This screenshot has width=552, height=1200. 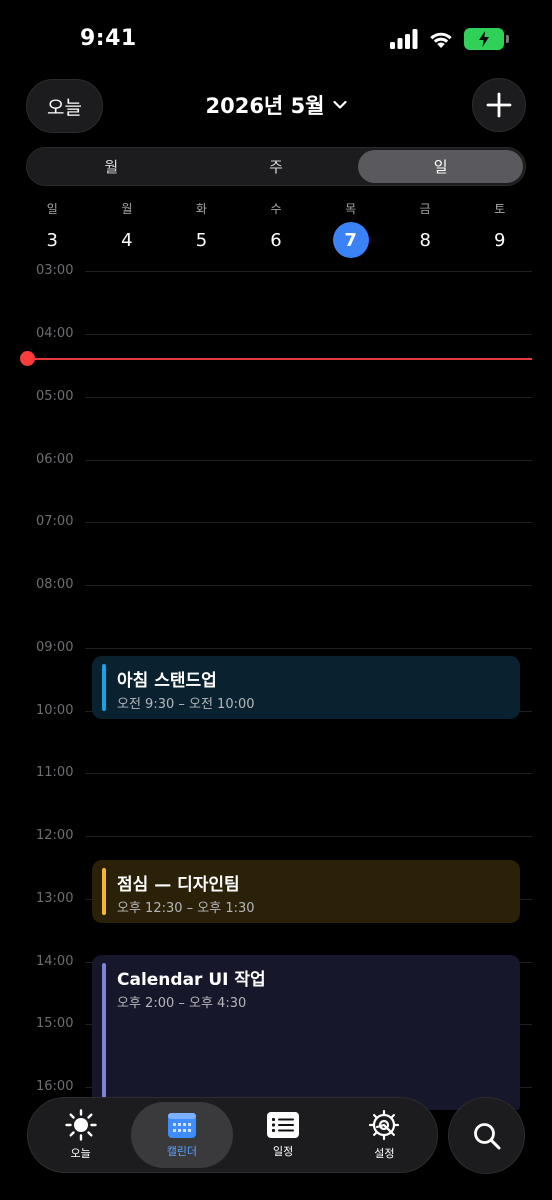 I want to click on week-day: 토 9, so click(x=499, y=230).